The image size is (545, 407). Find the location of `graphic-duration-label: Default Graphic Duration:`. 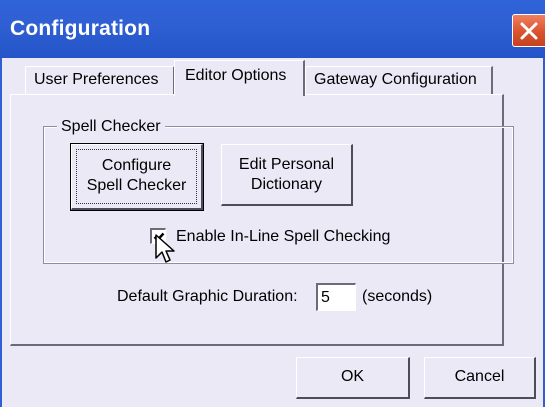

graphic-duration-label: Default Graphic Duration: is located at coordinates (207, 296).